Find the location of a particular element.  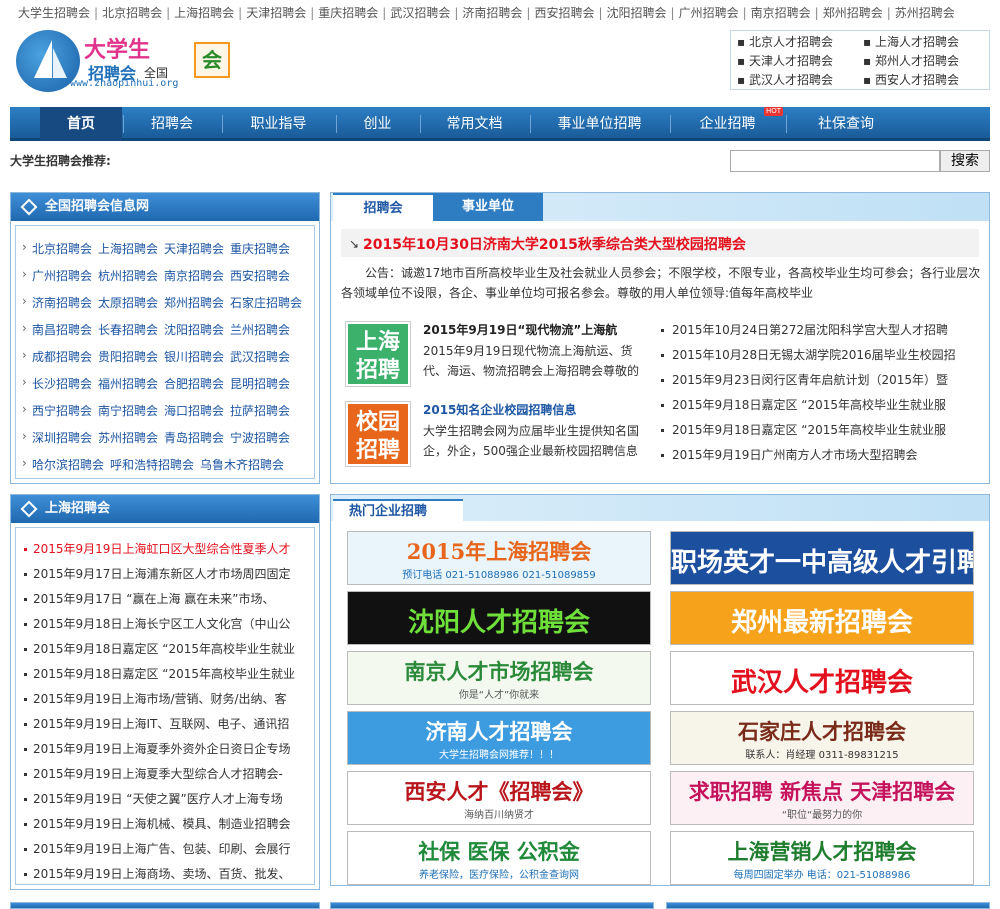

city-link: ▪ 上海人才招聘会 is located at coordinates (911, 41).